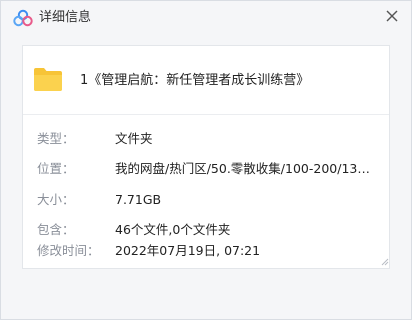 Image resolution: width=412 pixels, height=320 pixels. Describe the element at coordinates (138, 199) in the screenshot. I see `detail-value-size: 7.71GB` at that location.